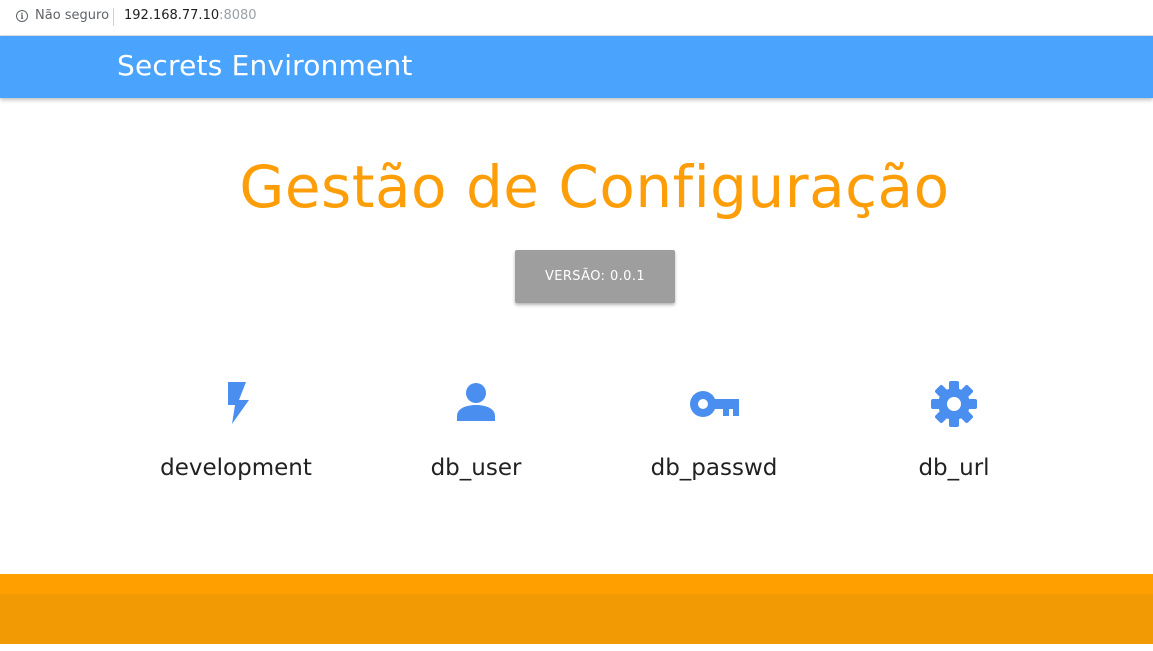  I want to click on url-host: 192.168.77.10, so click(172, 15).